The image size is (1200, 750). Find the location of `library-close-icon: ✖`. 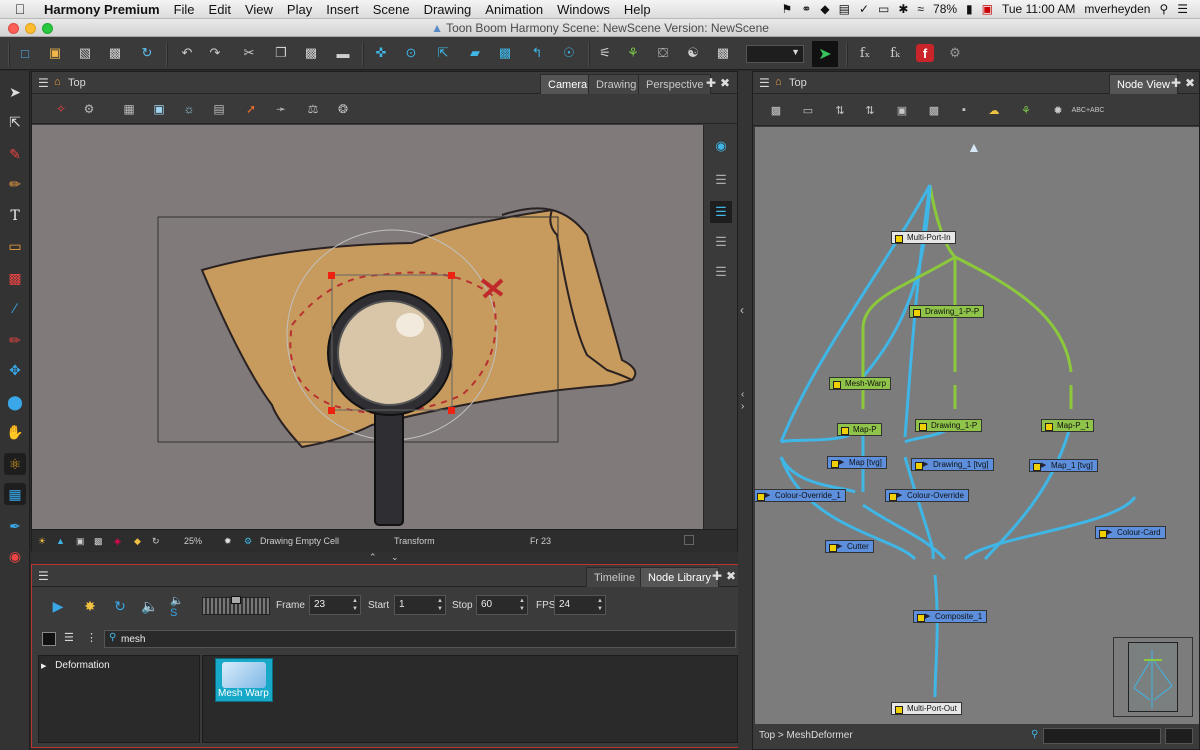

library-close-icon: ✖ is located at coordinates (731, 576).